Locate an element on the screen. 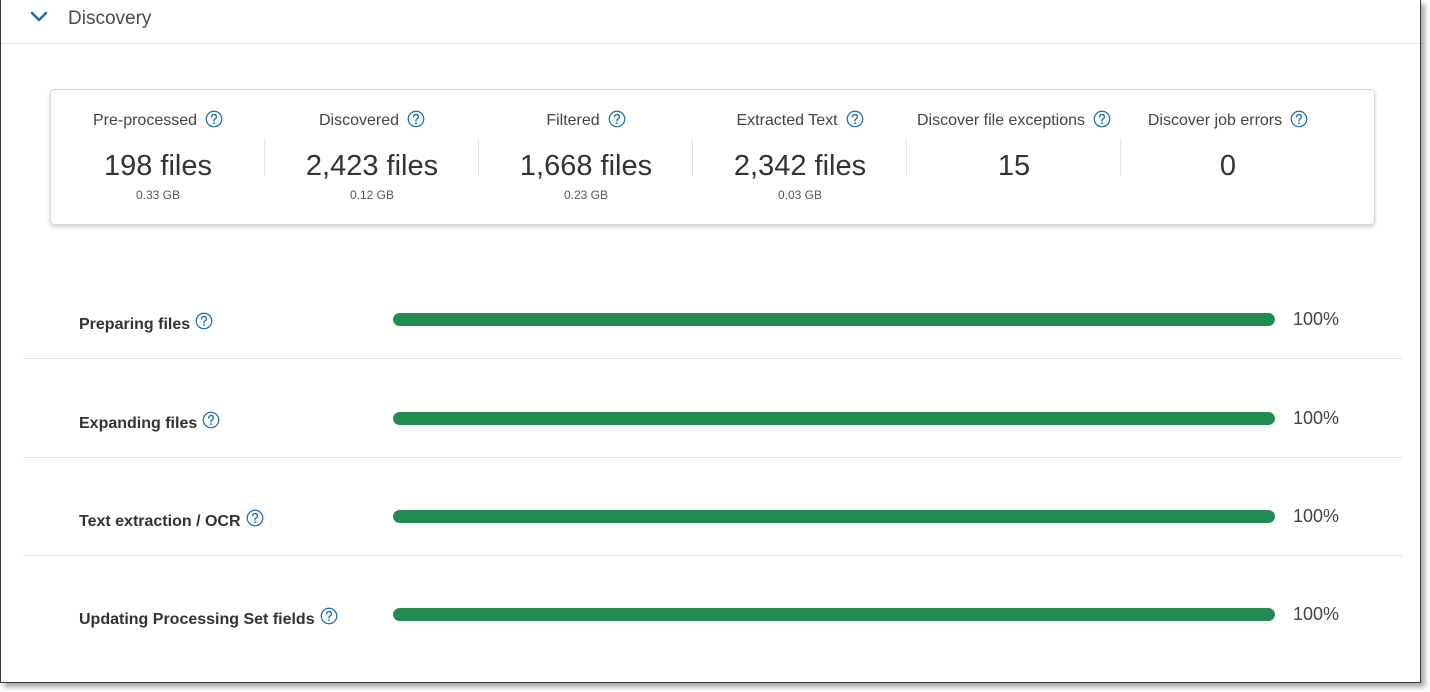  stat-label: Filtered is located at coordinates (573, 120).